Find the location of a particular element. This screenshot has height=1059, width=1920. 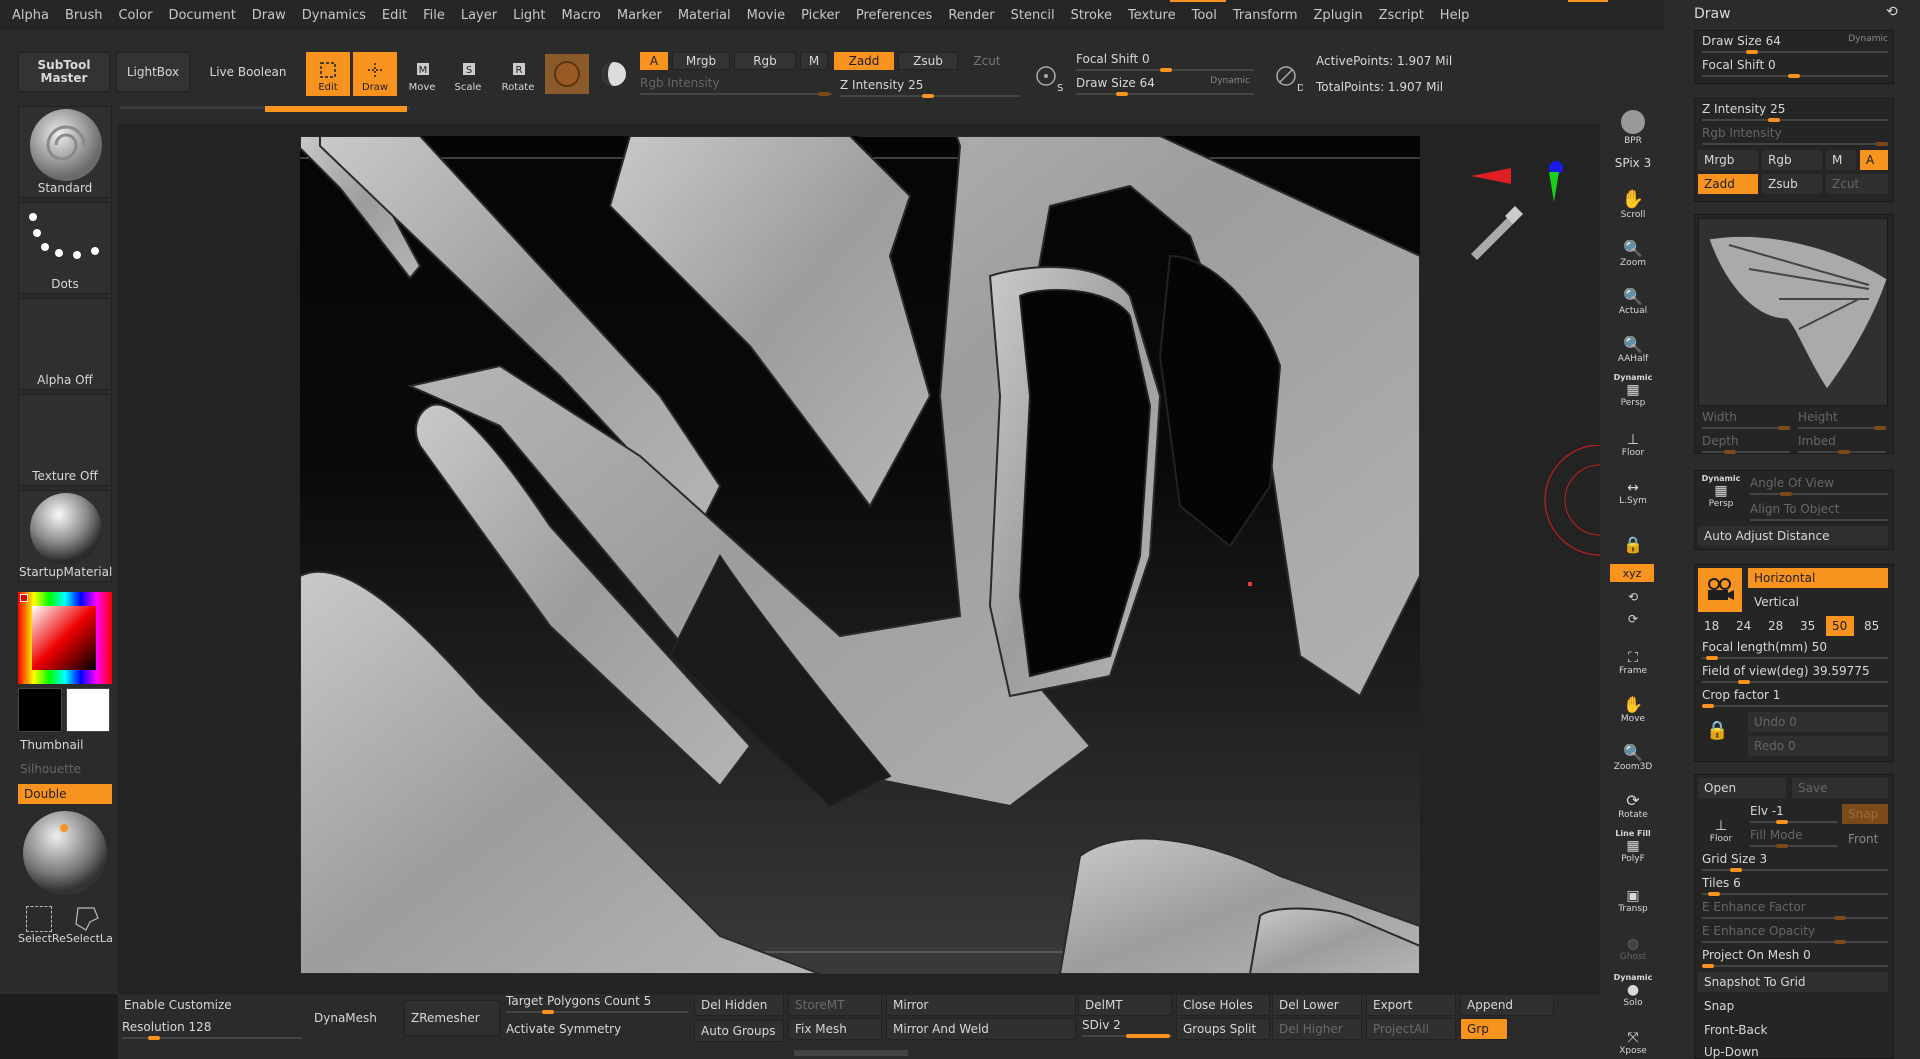

zoom3d-button: 🔍 Zoom3D is located at coordinates (1633, 753).